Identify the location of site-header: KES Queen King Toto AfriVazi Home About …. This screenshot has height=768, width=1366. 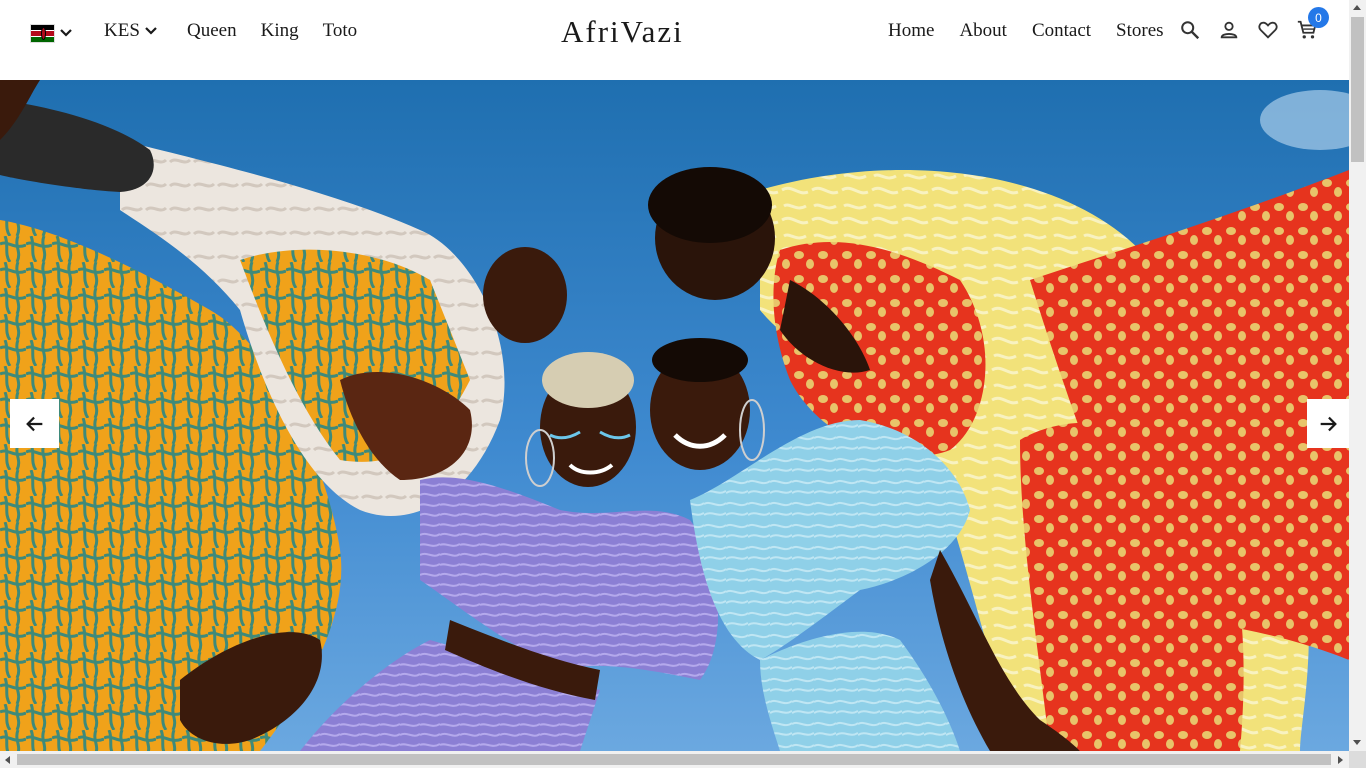
(674, 40).